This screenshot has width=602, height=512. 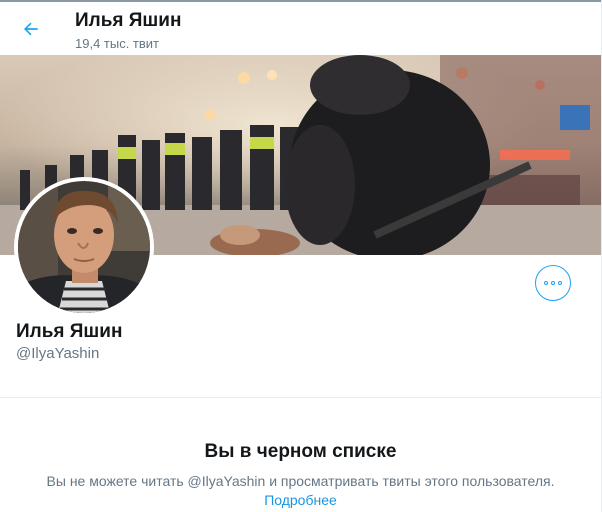 I want to click on avatar, so click(x=84, y=247).